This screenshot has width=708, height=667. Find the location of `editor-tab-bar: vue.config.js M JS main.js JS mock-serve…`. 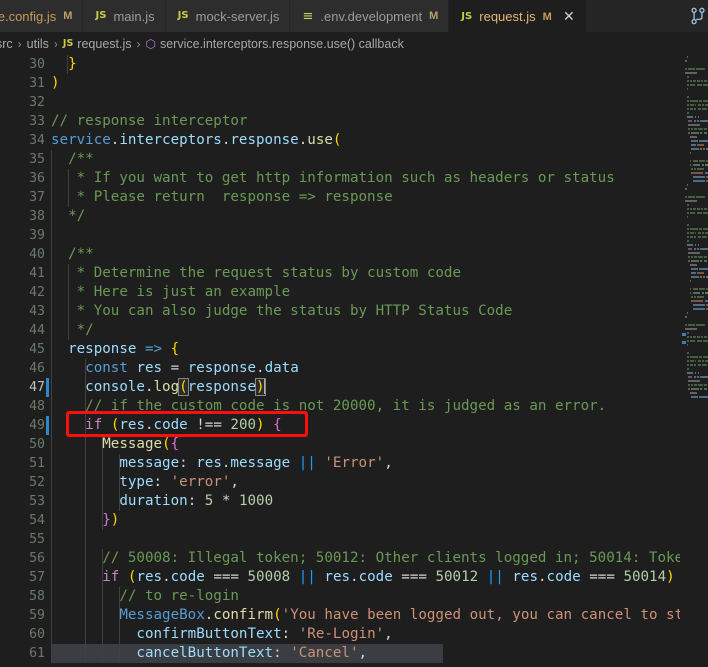

editor-tab-bar: vue.config.js M JS main.js JS mock-serve… is located at coordinates (354, 16).